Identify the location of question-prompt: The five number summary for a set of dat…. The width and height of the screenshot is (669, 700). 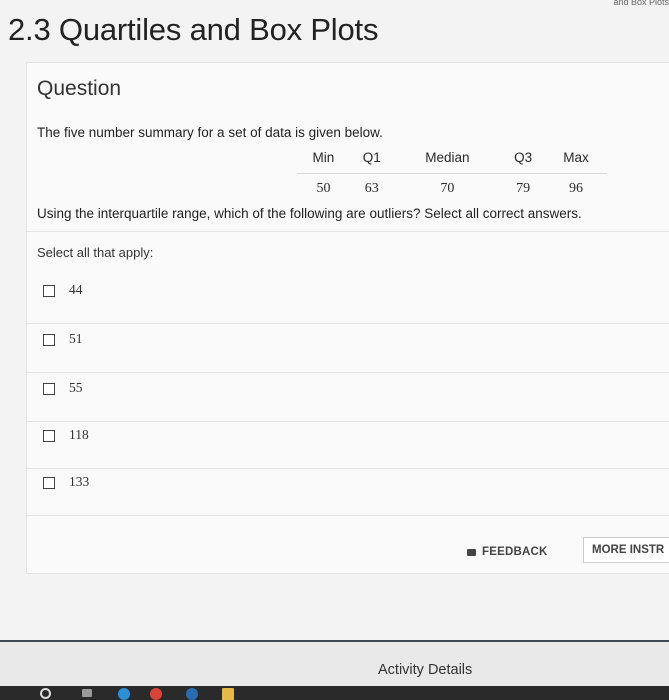
(210, 132).